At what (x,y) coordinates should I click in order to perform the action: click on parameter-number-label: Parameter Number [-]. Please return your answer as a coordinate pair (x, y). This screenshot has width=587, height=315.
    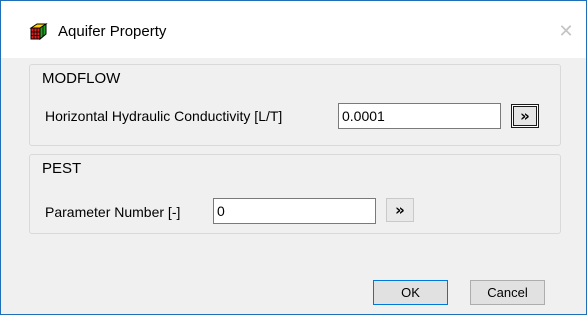
    Looking at the image, I should click on (113, 212).